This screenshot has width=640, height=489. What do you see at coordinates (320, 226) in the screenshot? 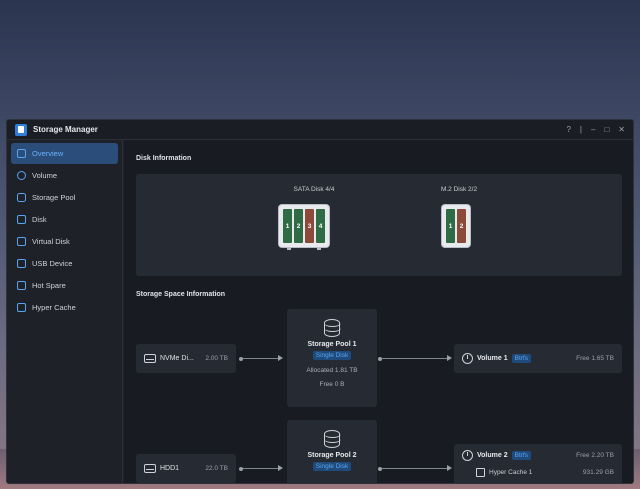
I see `sata-bay-4: 4` at bounding box center [320, 226].